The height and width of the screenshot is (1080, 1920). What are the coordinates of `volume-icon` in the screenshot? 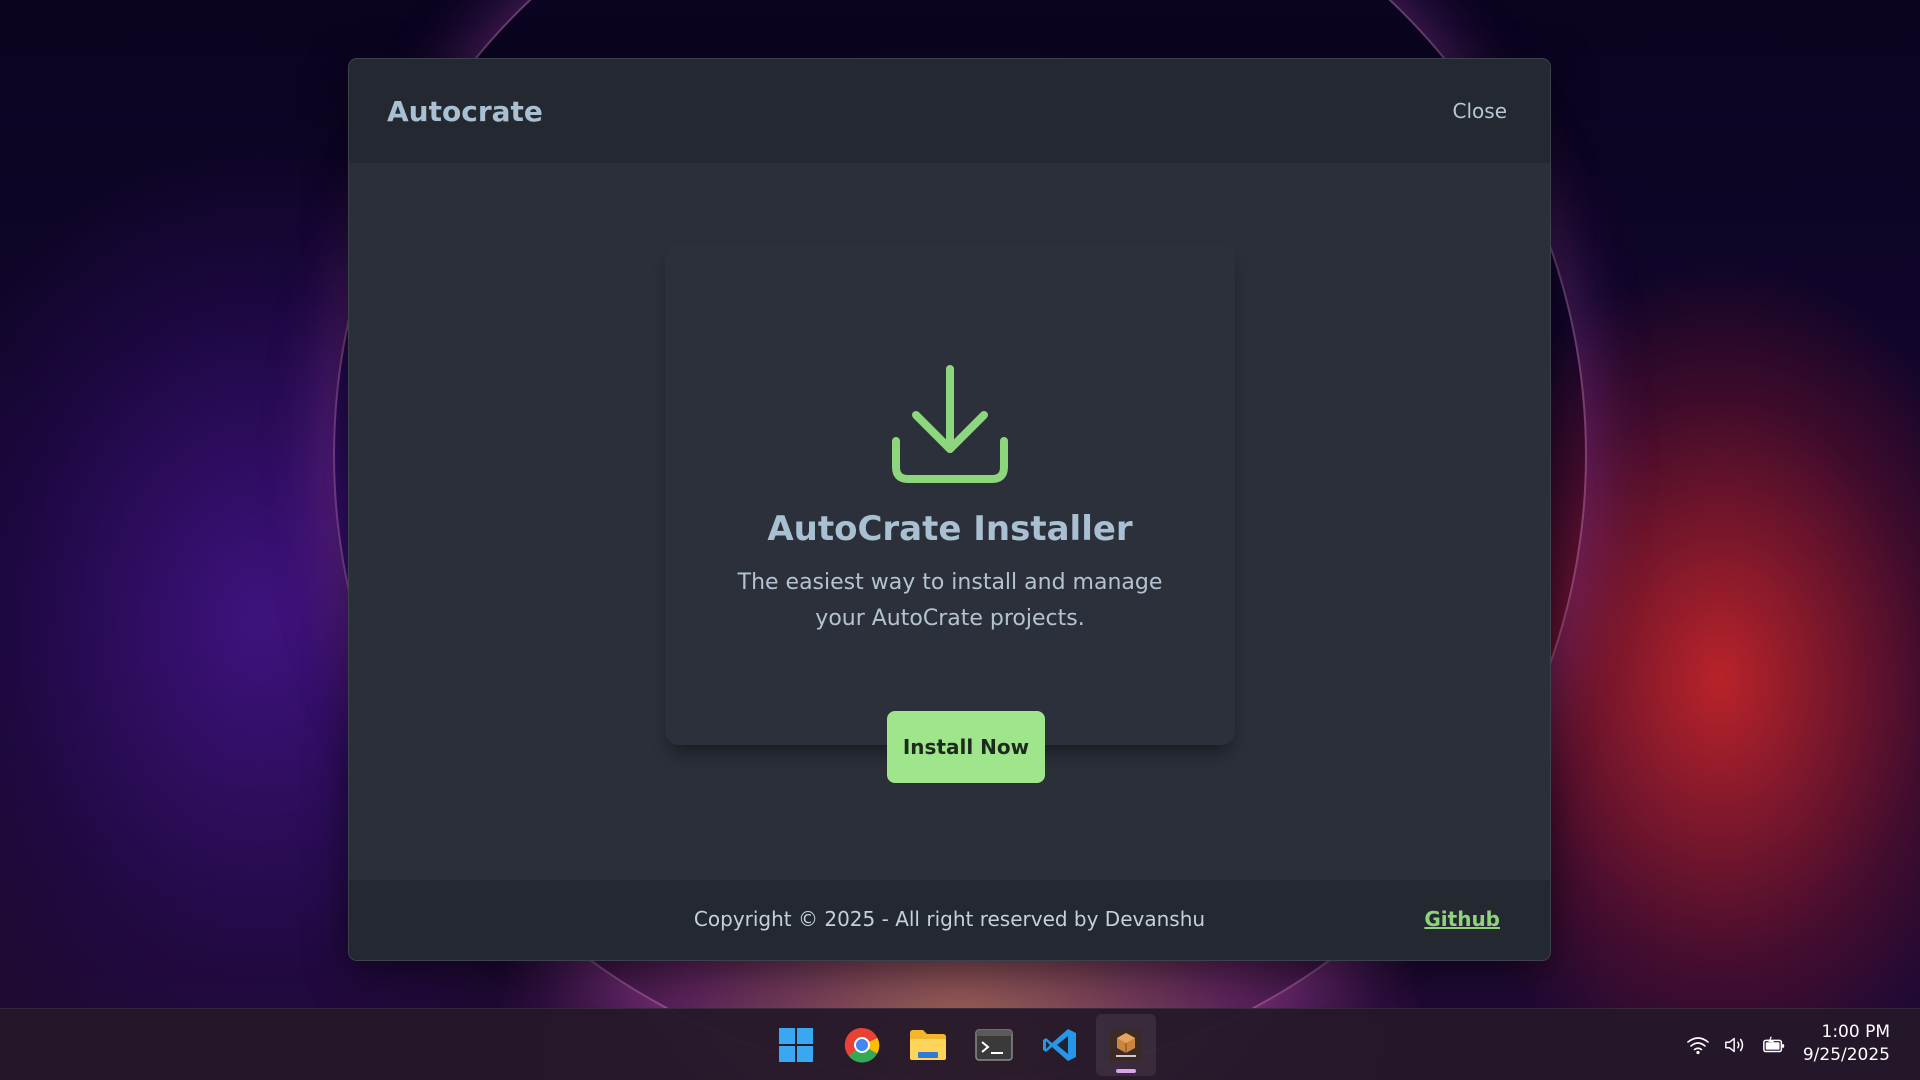 It's located at (1736, 1045).